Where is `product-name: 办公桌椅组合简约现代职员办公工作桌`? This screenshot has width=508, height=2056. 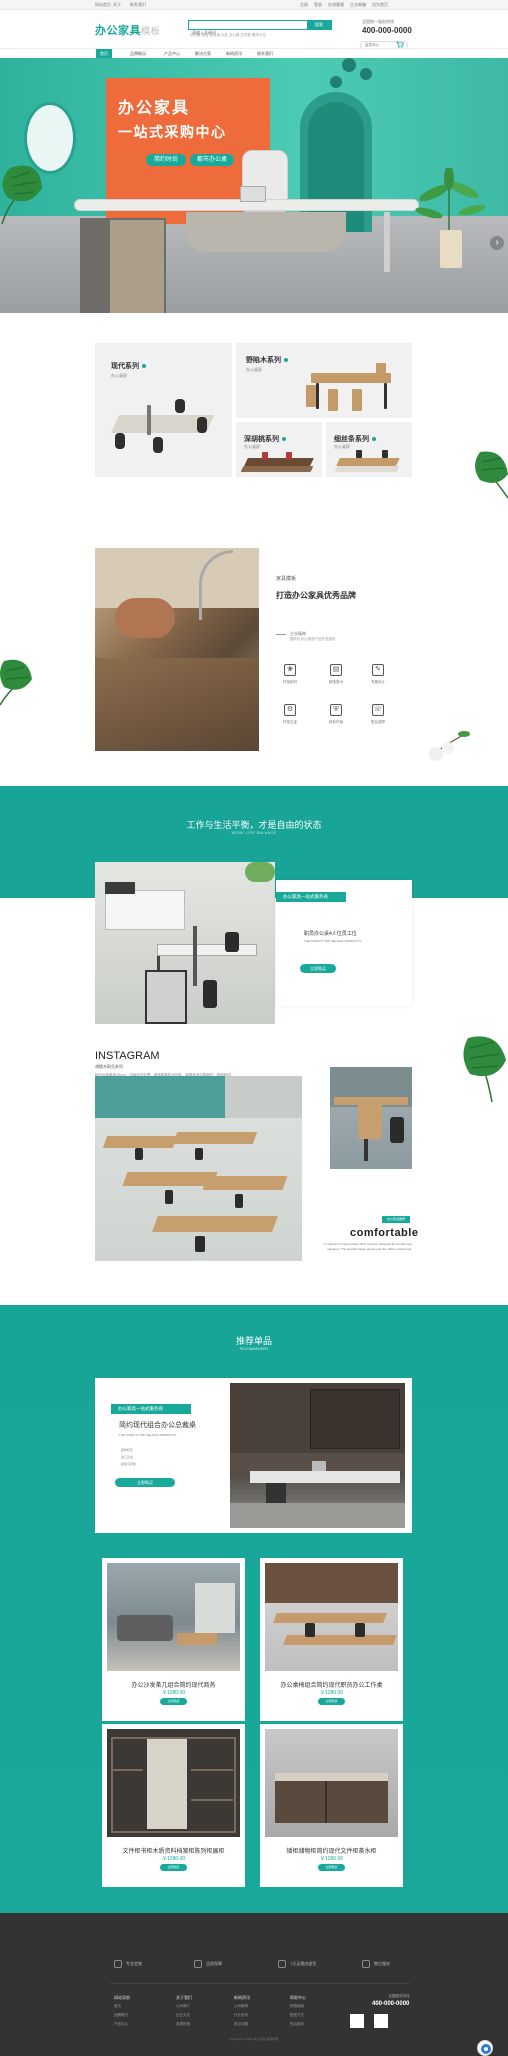 product-name: 办公桌椅组合简约现代职员办公工作桌 is located at coordinates (331, 1686).